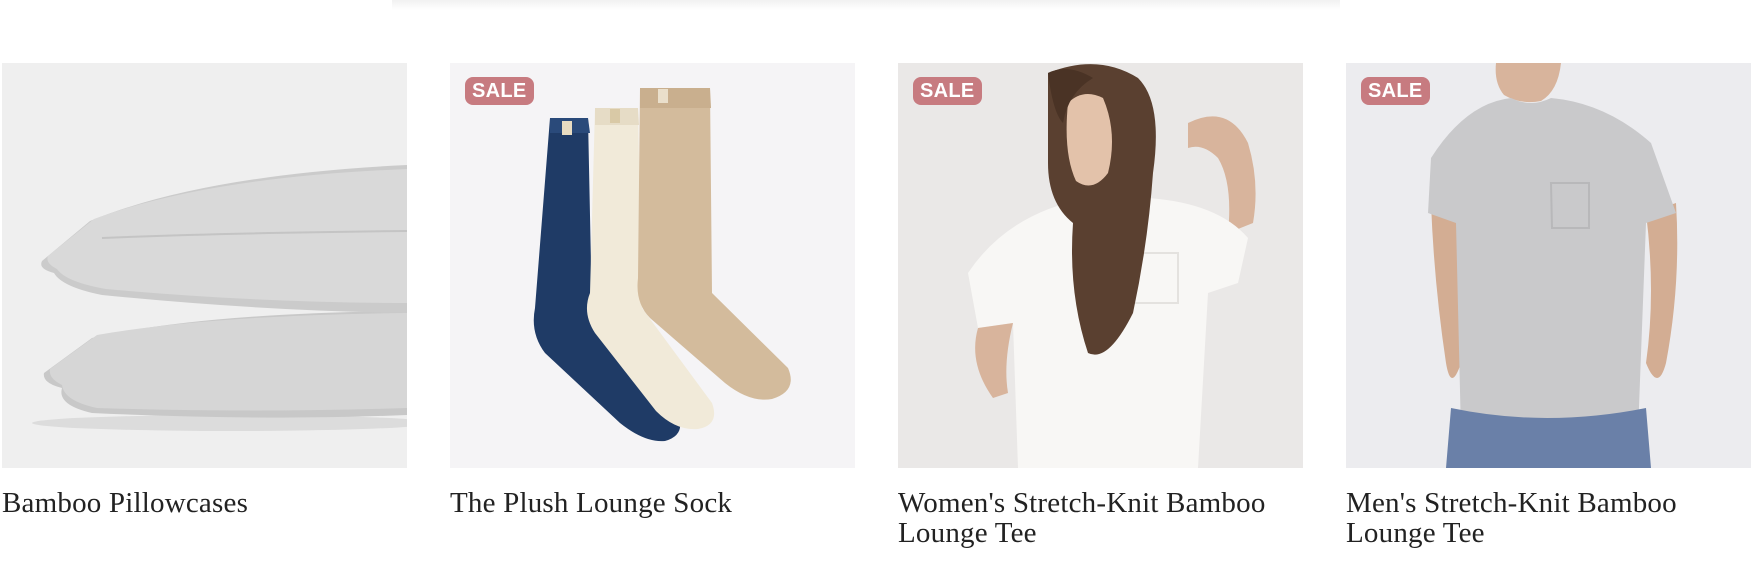  I want to click on product-title: Women's Stretch-Knit Bamboo Lounge Tee, so click(1100, 518).